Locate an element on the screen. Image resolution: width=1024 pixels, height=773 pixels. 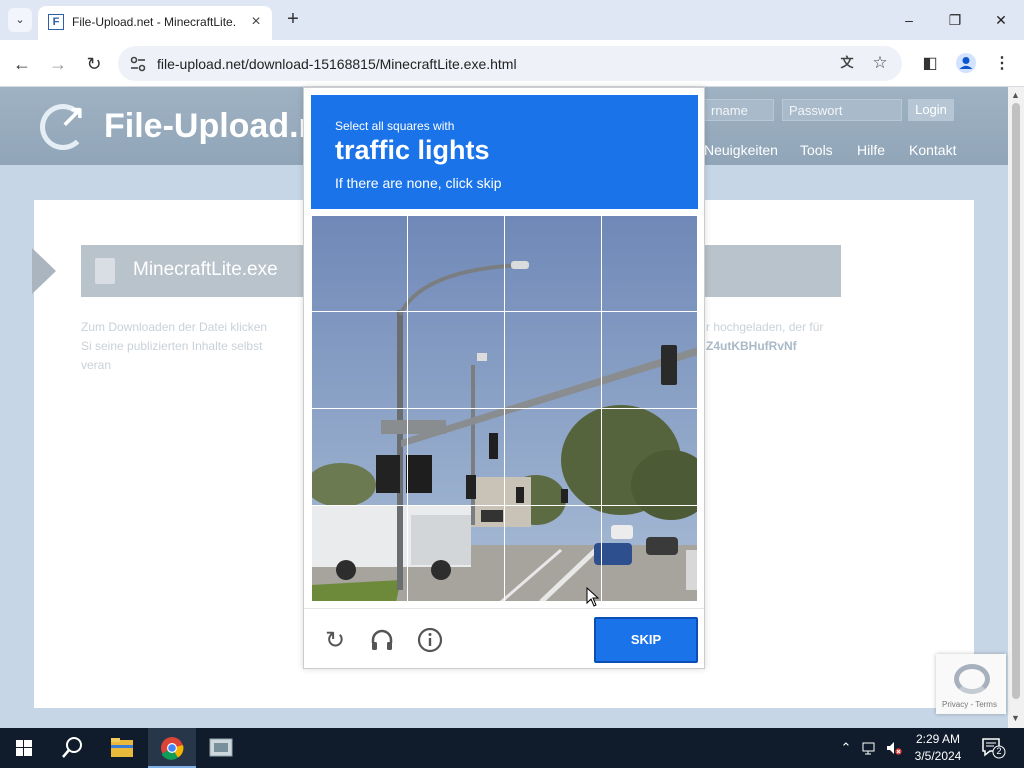
skip-button: SKIP is located at coordinates (646, 640).